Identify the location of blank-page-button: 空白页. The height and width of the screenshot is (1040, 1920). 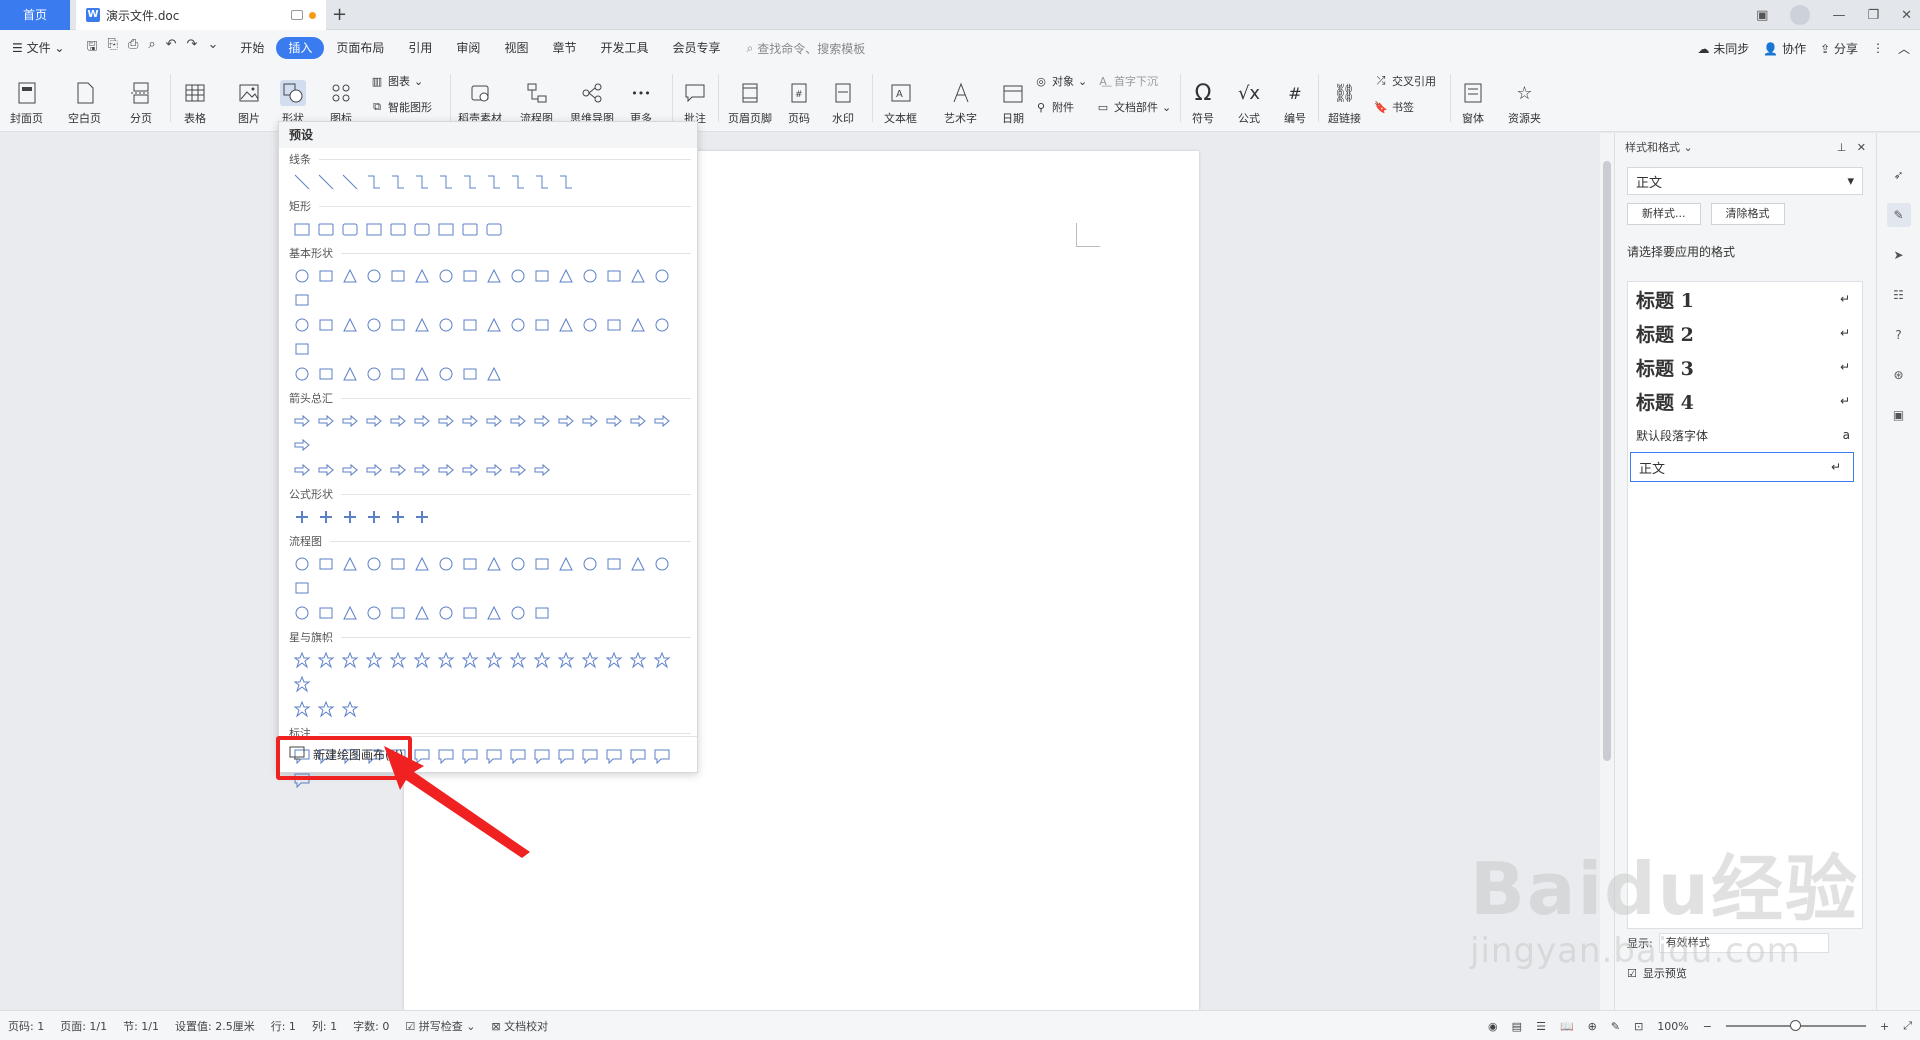
(84, 98).